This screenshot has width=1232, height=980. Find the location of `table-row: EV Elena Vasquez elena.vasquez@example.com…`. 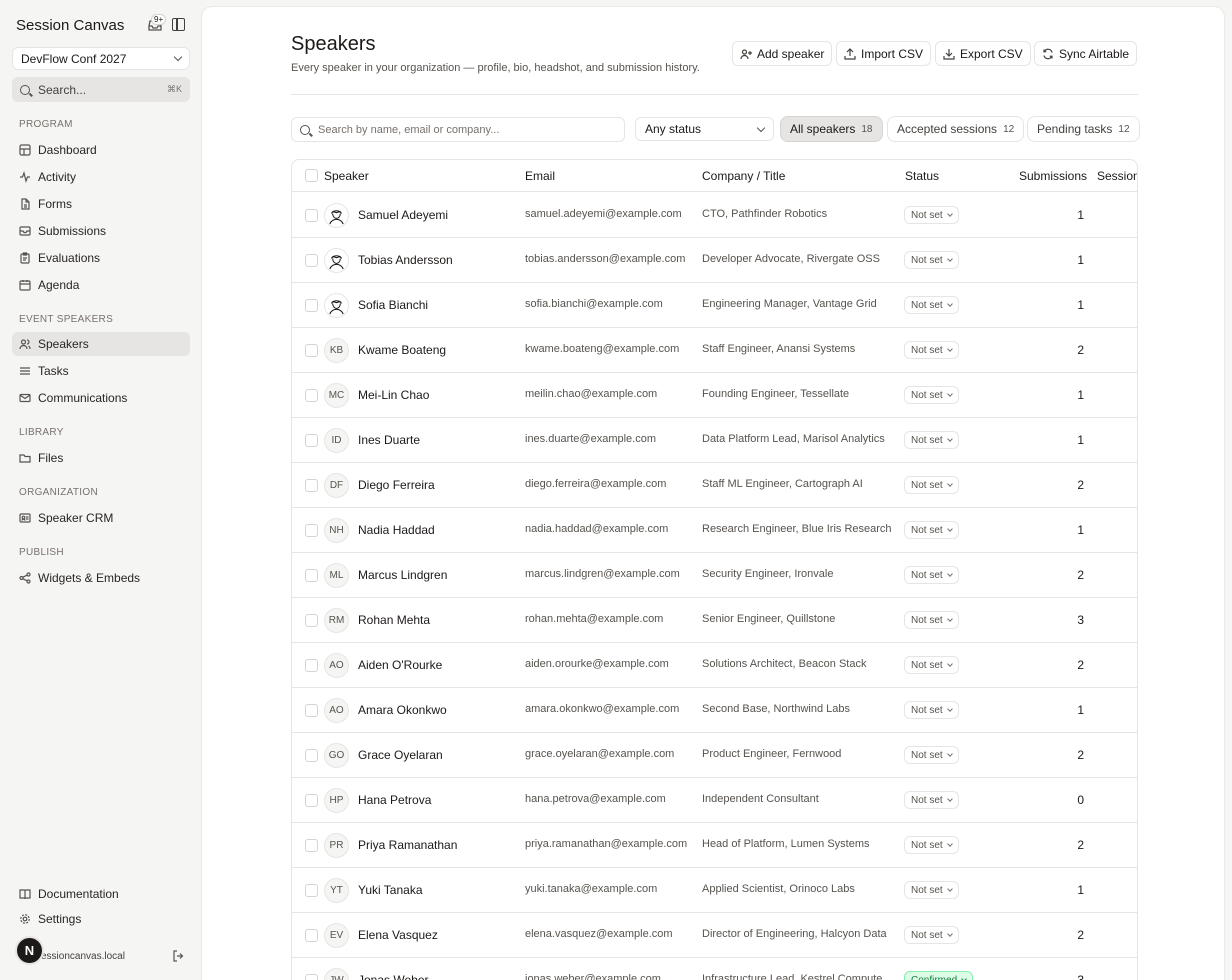

table-row: EV Elena Vasquez elena.vasquez@example.com… is located at coordinates (714, 935).